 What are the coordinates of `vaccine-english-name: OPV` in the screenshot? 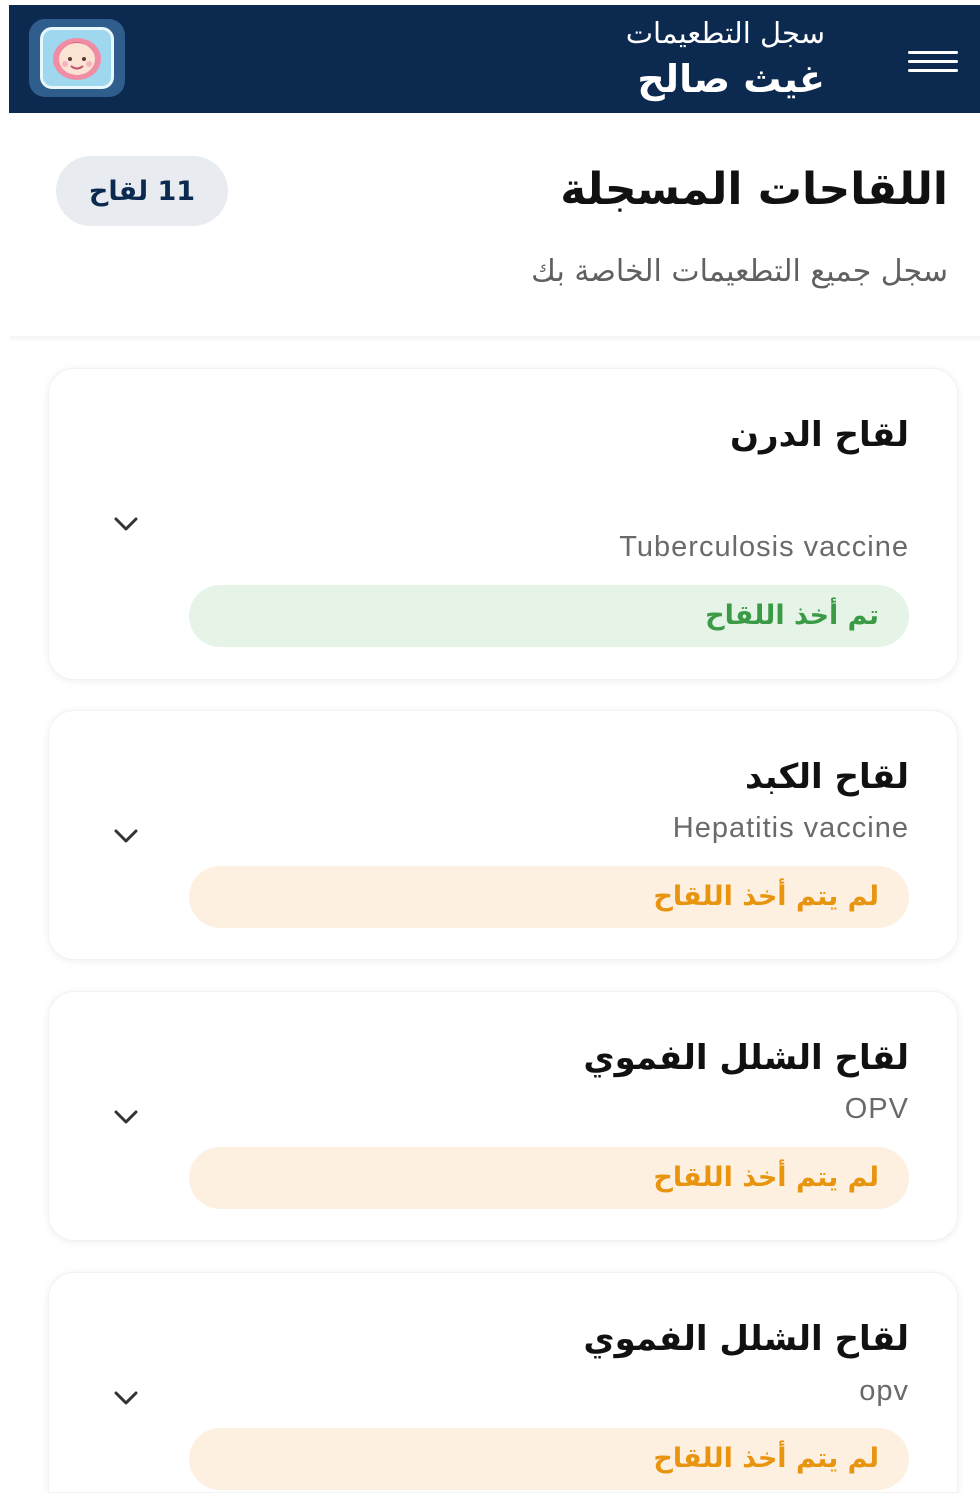 It's located at (876, 1109).